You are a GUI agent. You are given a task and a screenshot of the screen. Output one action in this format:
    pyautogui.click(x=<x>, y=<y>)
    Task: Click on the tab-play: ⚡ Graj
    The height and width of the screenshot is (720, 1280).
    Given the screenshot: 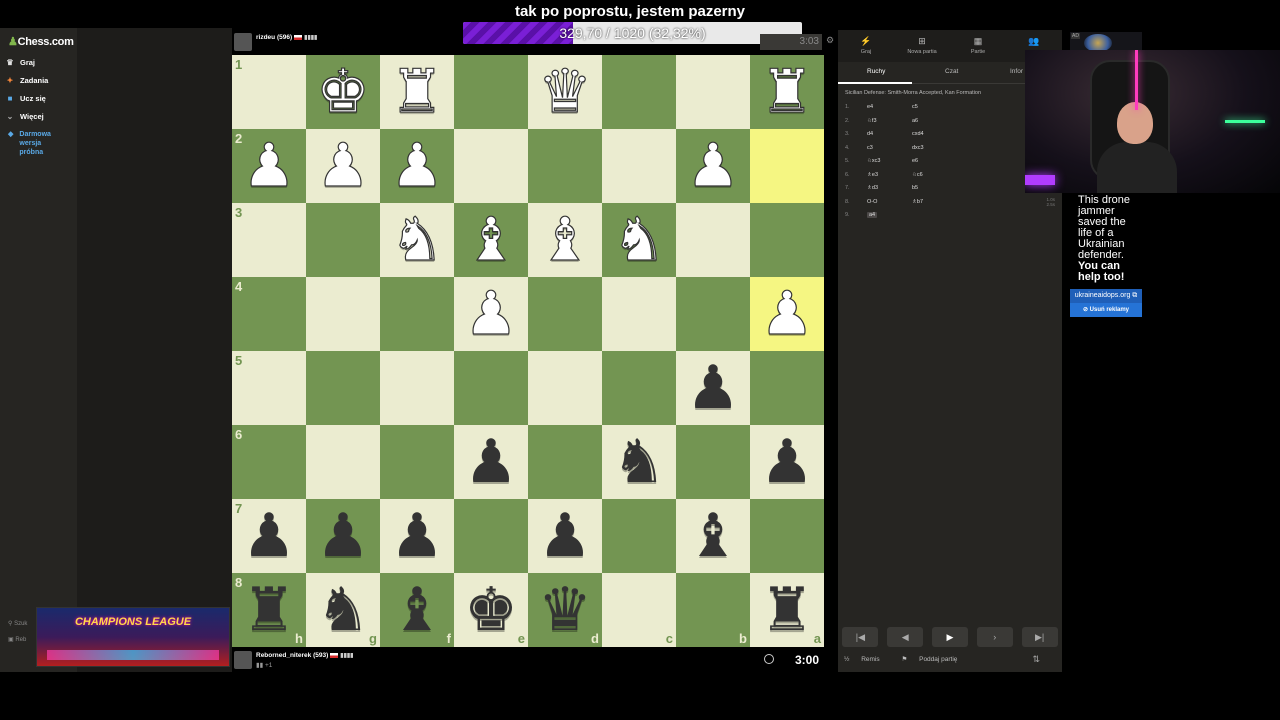 What is the action you would take?
    pyautogui.click(x=866, y=45)
    